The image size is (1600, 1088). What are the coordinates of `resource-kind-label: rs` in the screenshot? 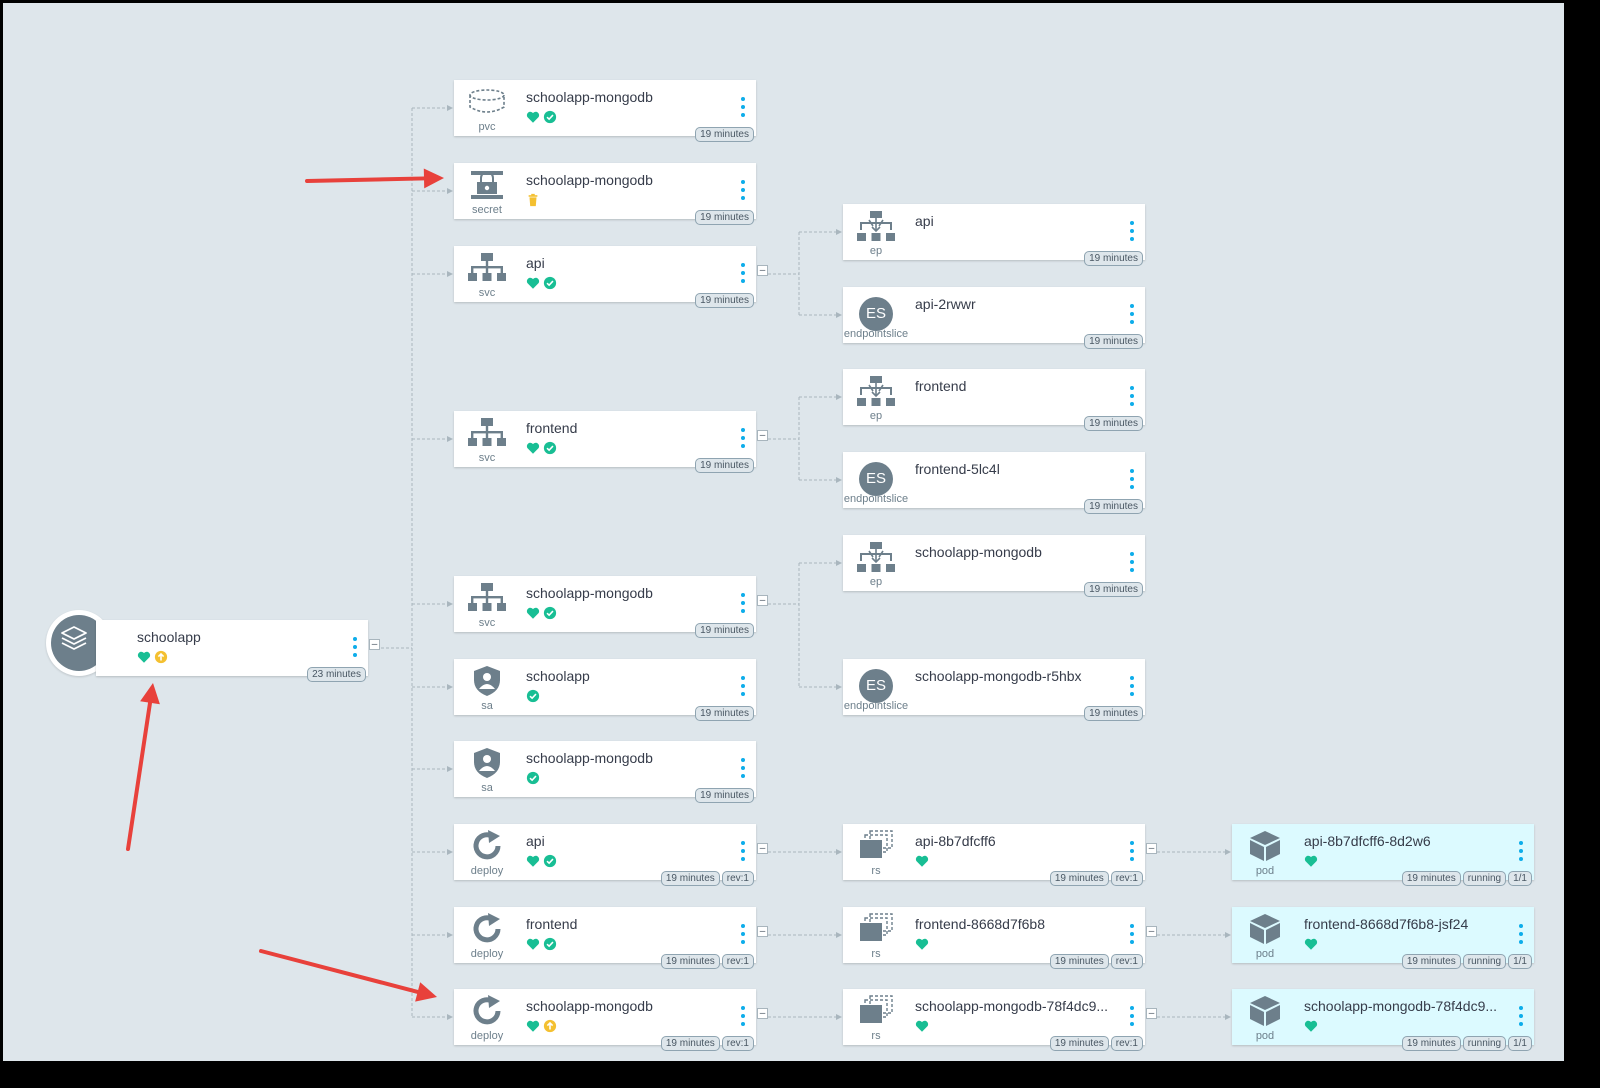 It's located at (876, 1036).